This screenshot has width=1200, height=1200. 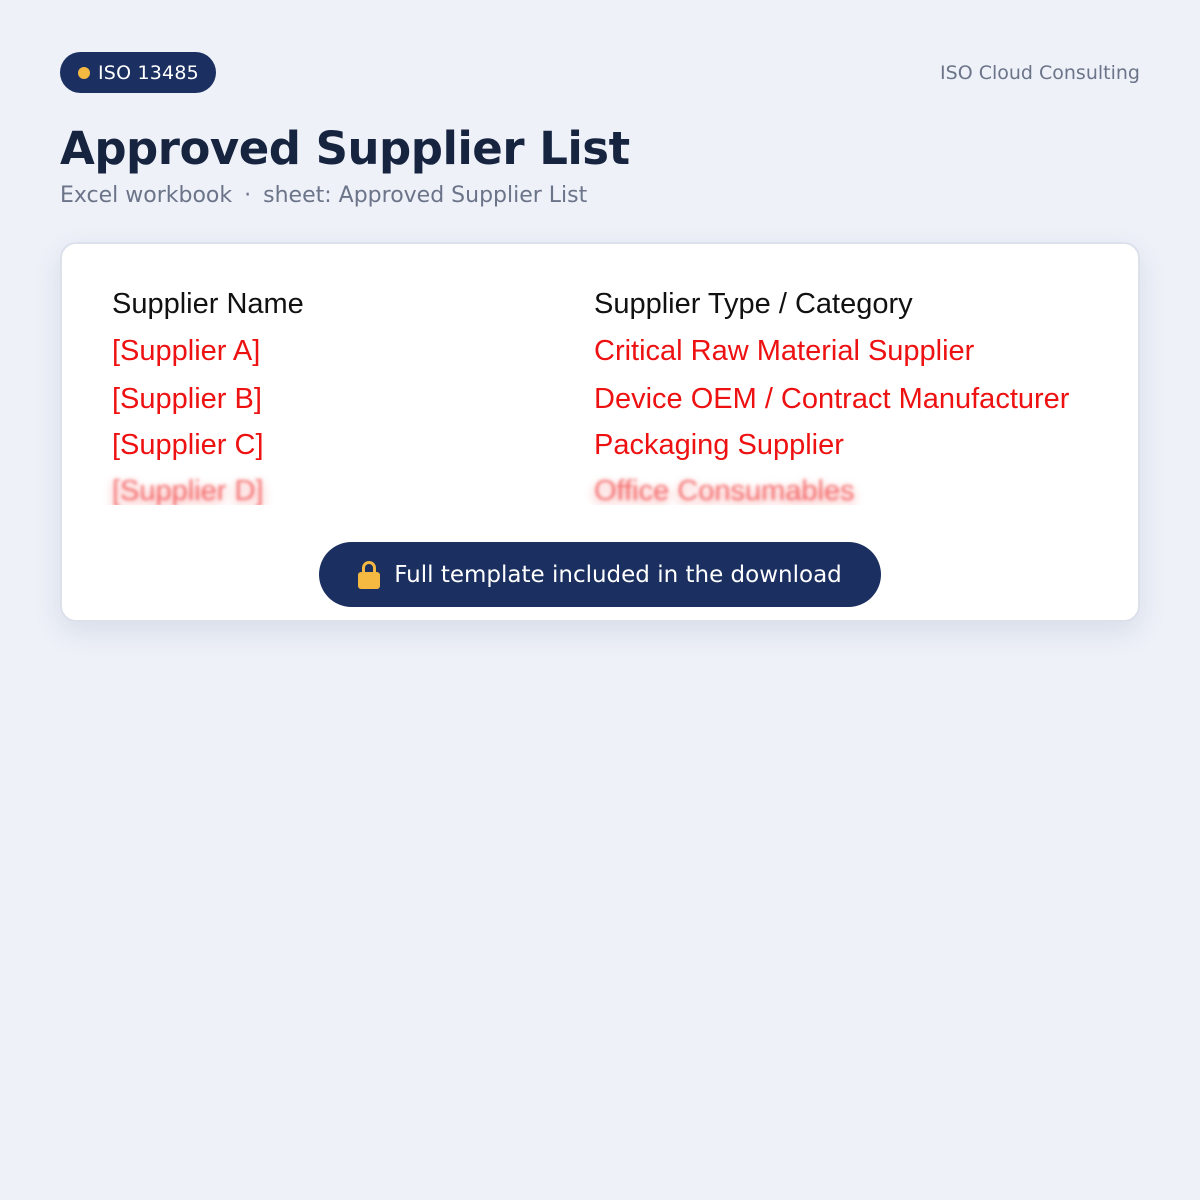 What do you see at coordinates (186, 351) in the screenshot?
I see `supplier-name-cell: [Supplier A]` at bounding box center [186, 351].